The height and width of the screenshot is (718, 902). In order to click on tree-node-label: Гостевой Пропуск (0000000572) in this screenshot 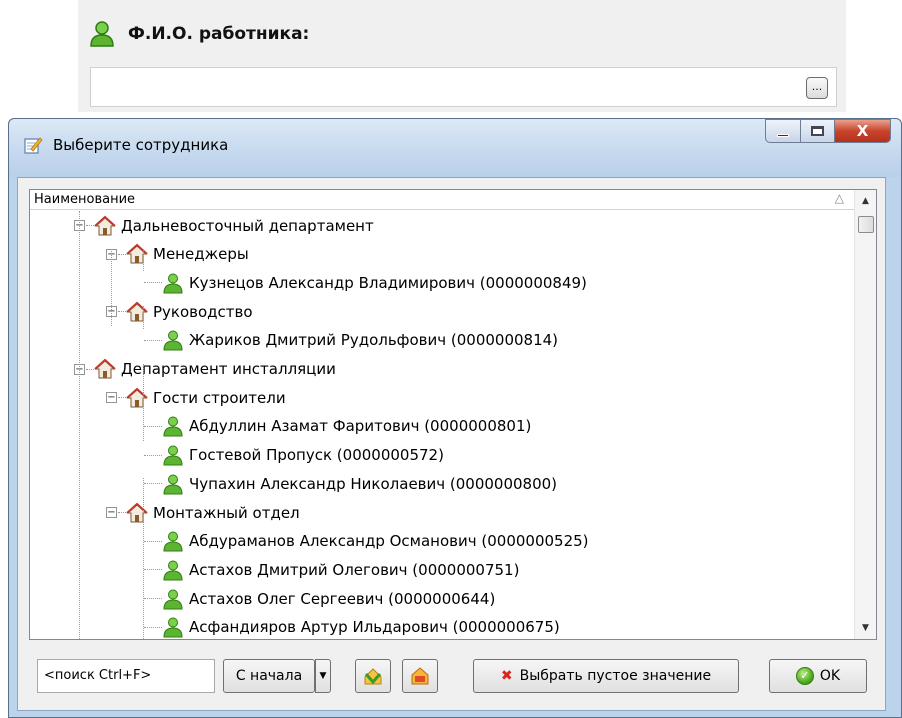, I will do `click(316, 455)`.